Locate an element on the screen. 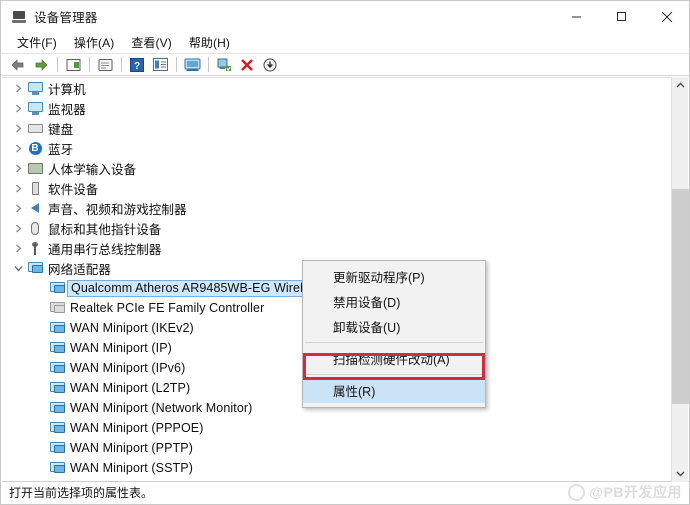 This screenshot has width=690, height=505. computer-icon is located at coordinates (35, 88).